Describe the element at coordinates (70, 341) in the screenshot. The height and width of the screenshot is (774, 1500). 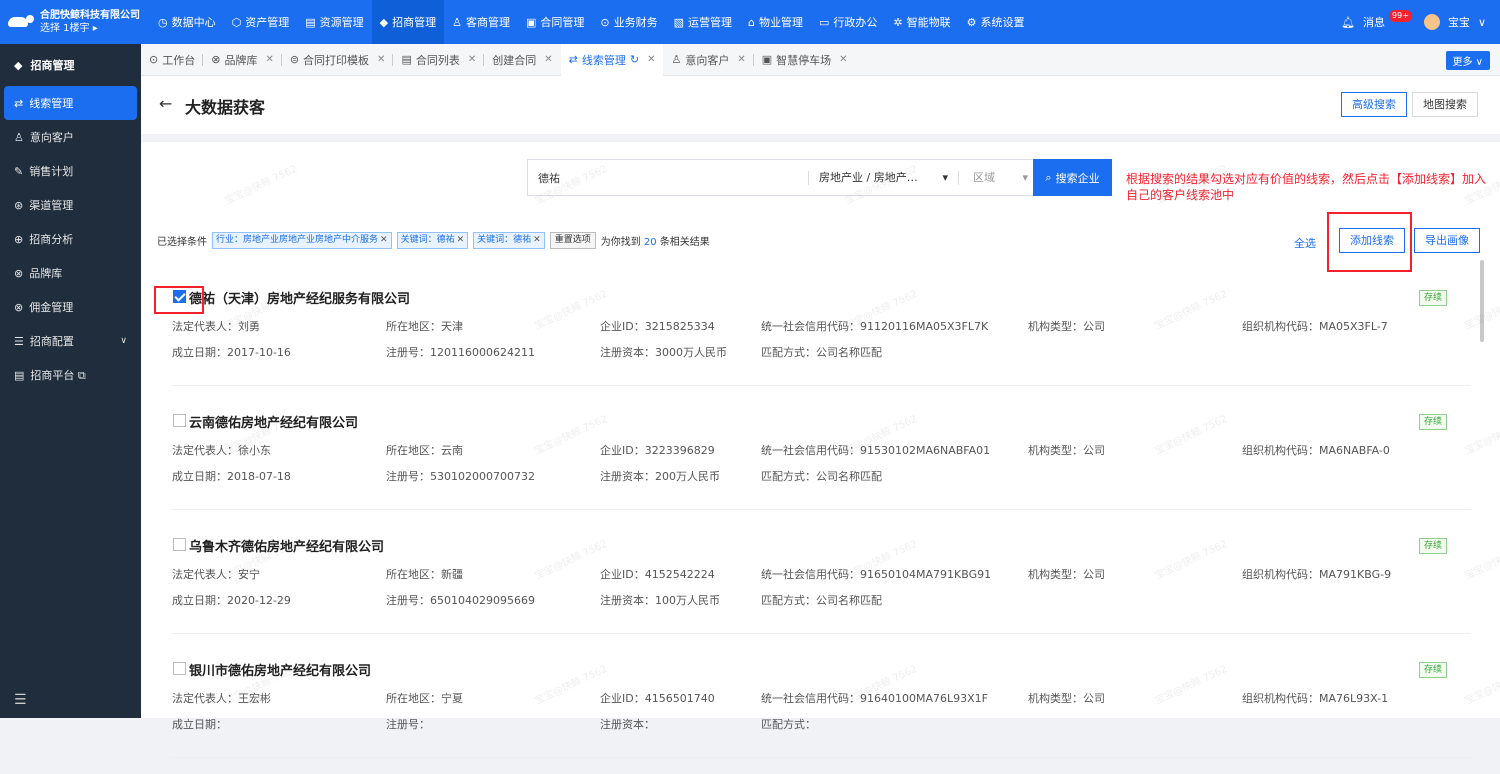
I see `sidebar-item-config: ☰ 招商配置 ∨` at that location.